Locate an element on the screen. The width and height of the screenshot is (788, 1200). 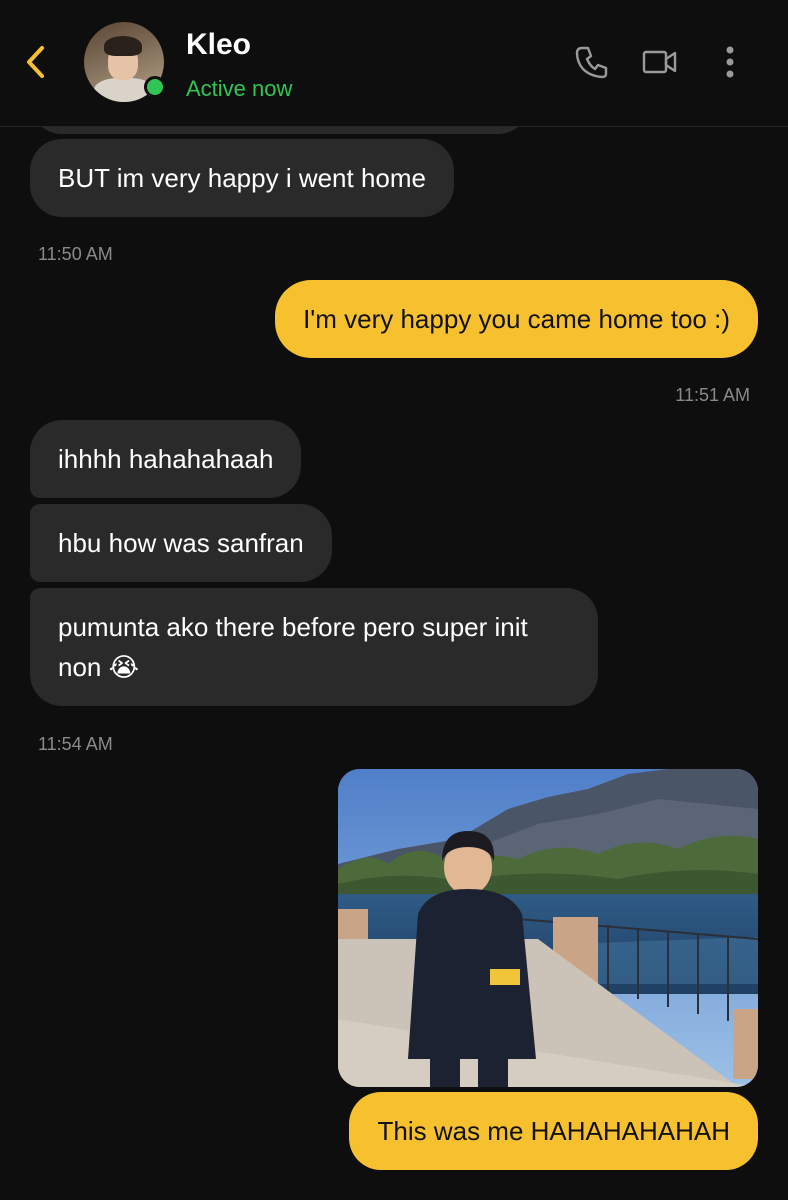
phone-icon is located at coordinates (591, 62).